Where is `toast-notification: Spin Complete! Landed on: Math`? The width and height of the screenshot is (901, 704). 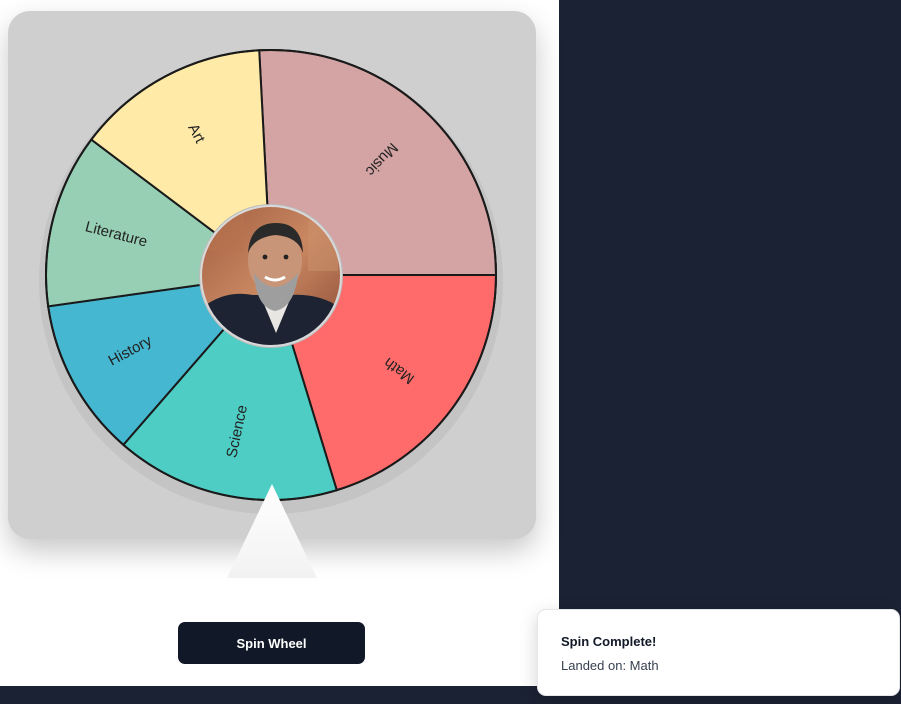
toast-notification: Spin Complete! Landed on: Math is located at coordinates (718, 652).